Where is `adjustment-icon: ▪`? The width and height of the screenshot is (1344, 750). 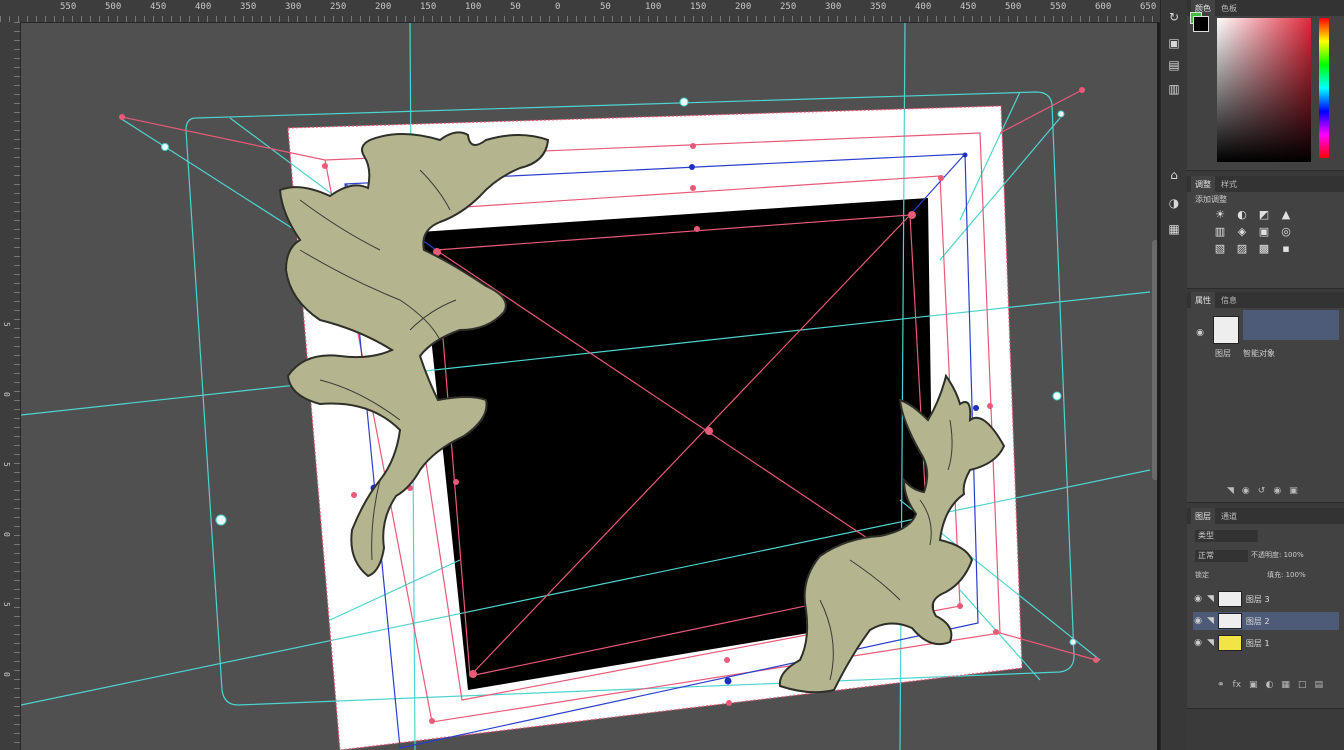
adjustment-icon: ▪ is located at coordinates (1286, 248).